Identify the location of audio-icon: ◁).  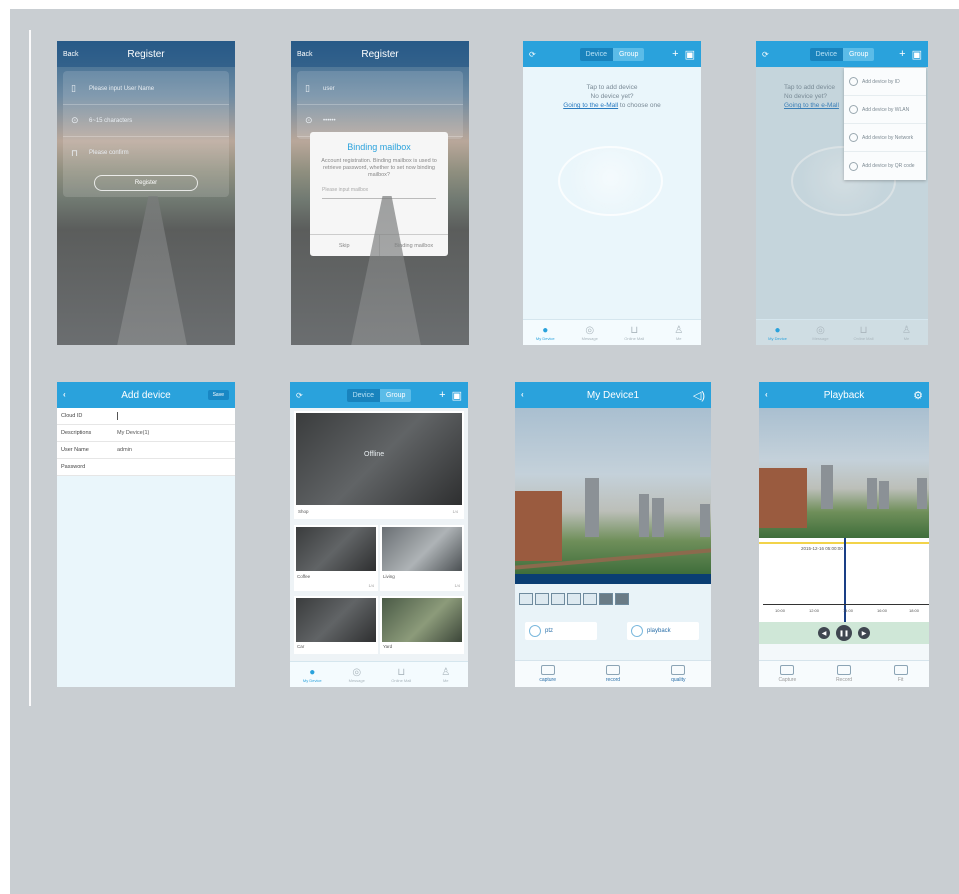
(699, 395).